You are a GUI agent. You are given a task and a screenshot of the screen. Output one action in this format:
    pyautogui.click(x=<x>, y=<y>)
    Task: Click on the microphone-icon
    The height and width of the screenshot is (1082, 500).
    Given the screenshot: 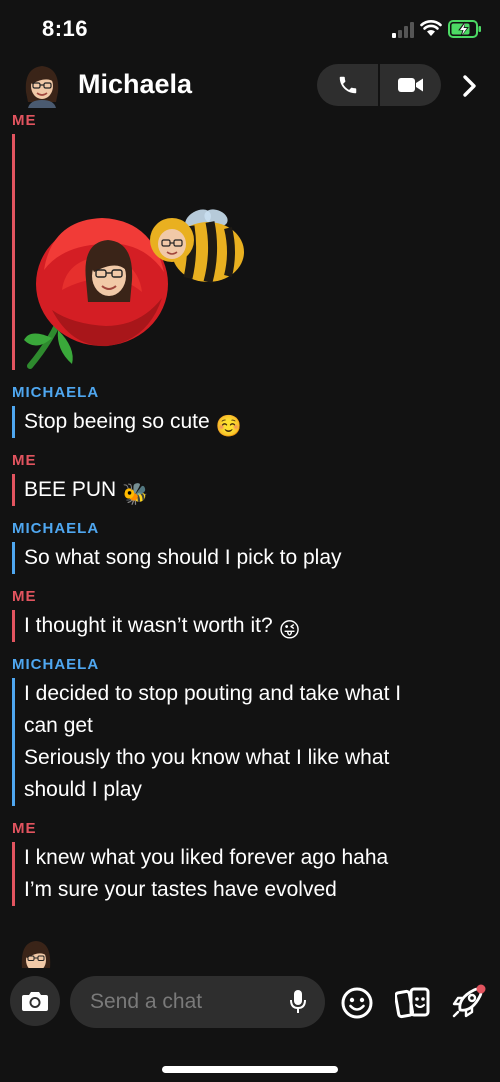 What is the action you would take?
    pyautogui.click(x=298, y=1001)
    